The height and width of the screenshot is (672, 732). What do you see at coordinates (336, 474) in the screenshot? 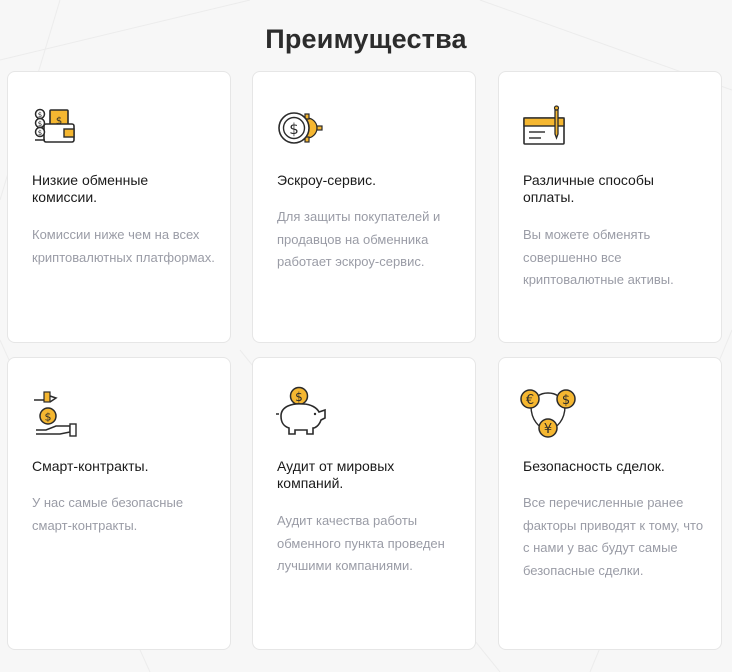
I see `card-title: Аудит от мировых компаний.` at bounding box center [336, 474].